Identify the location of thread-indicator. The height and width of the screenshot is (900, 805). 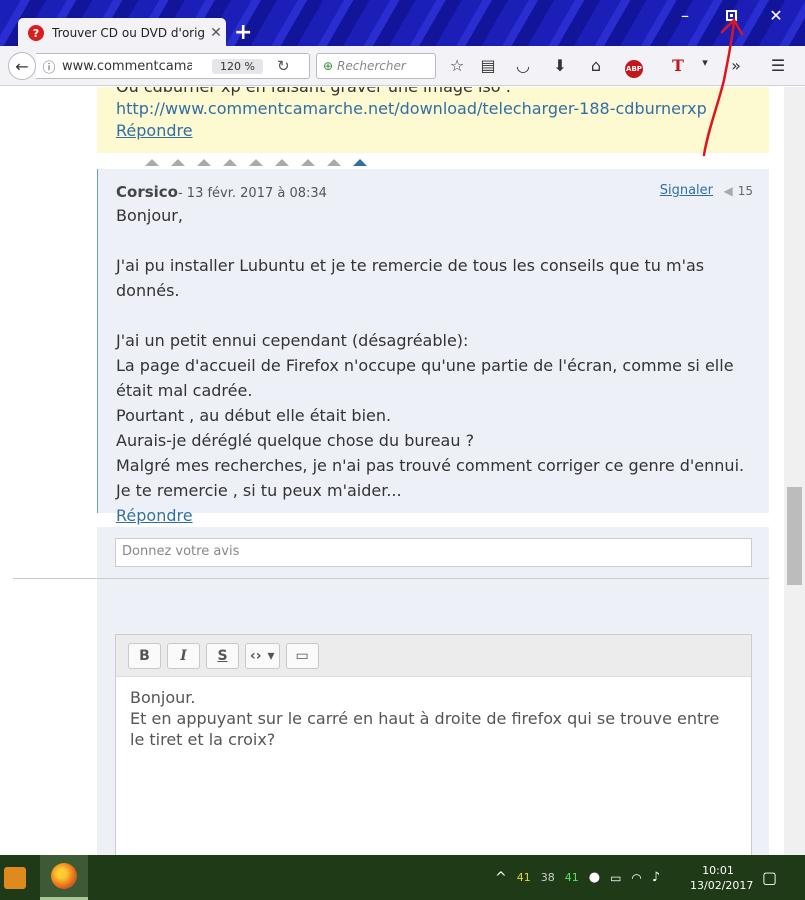
(256, 162).